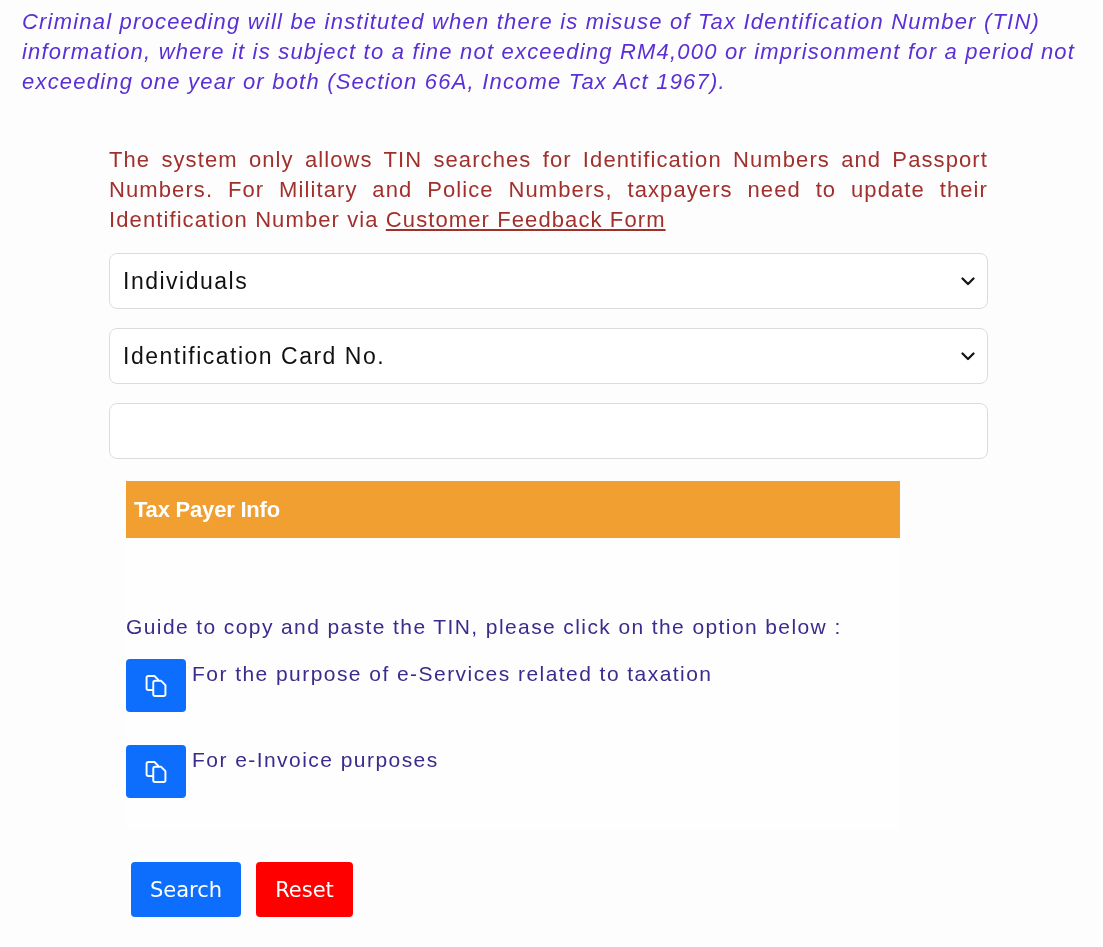  What do you see at coordinates (304, 889) in the screenshot?
I see `reset-button: Reset` at bounding box center [304, 889].